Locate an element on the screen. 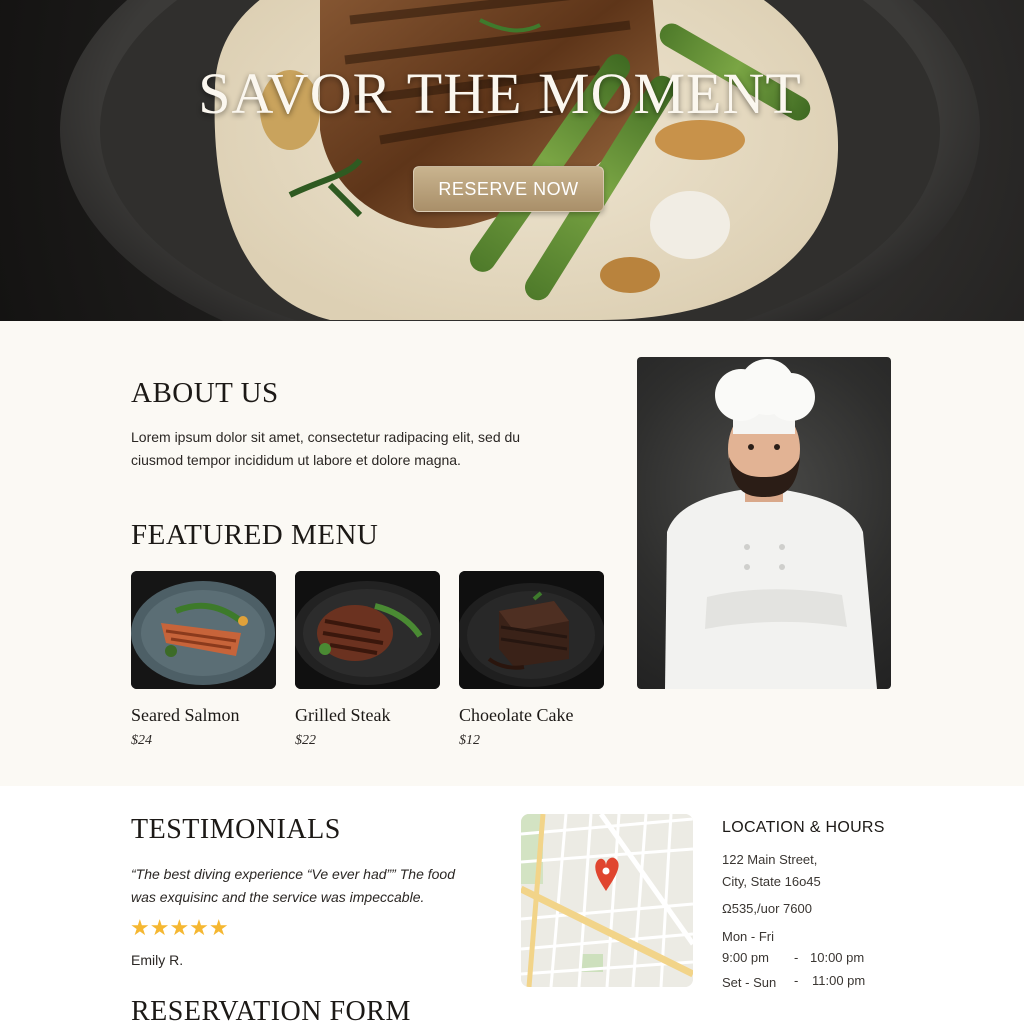 This screenshot has width=1024, height=1024. weekday-open: 9:00 pm is located at coordinates (745, 957).